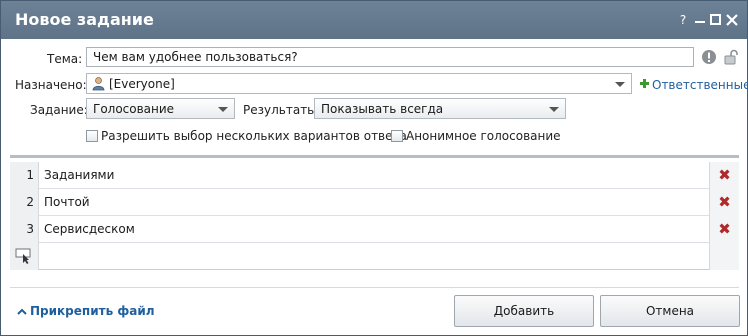 This screenshot has height=336, width=748. I want to click on minimize-icon, so click(700, 22).